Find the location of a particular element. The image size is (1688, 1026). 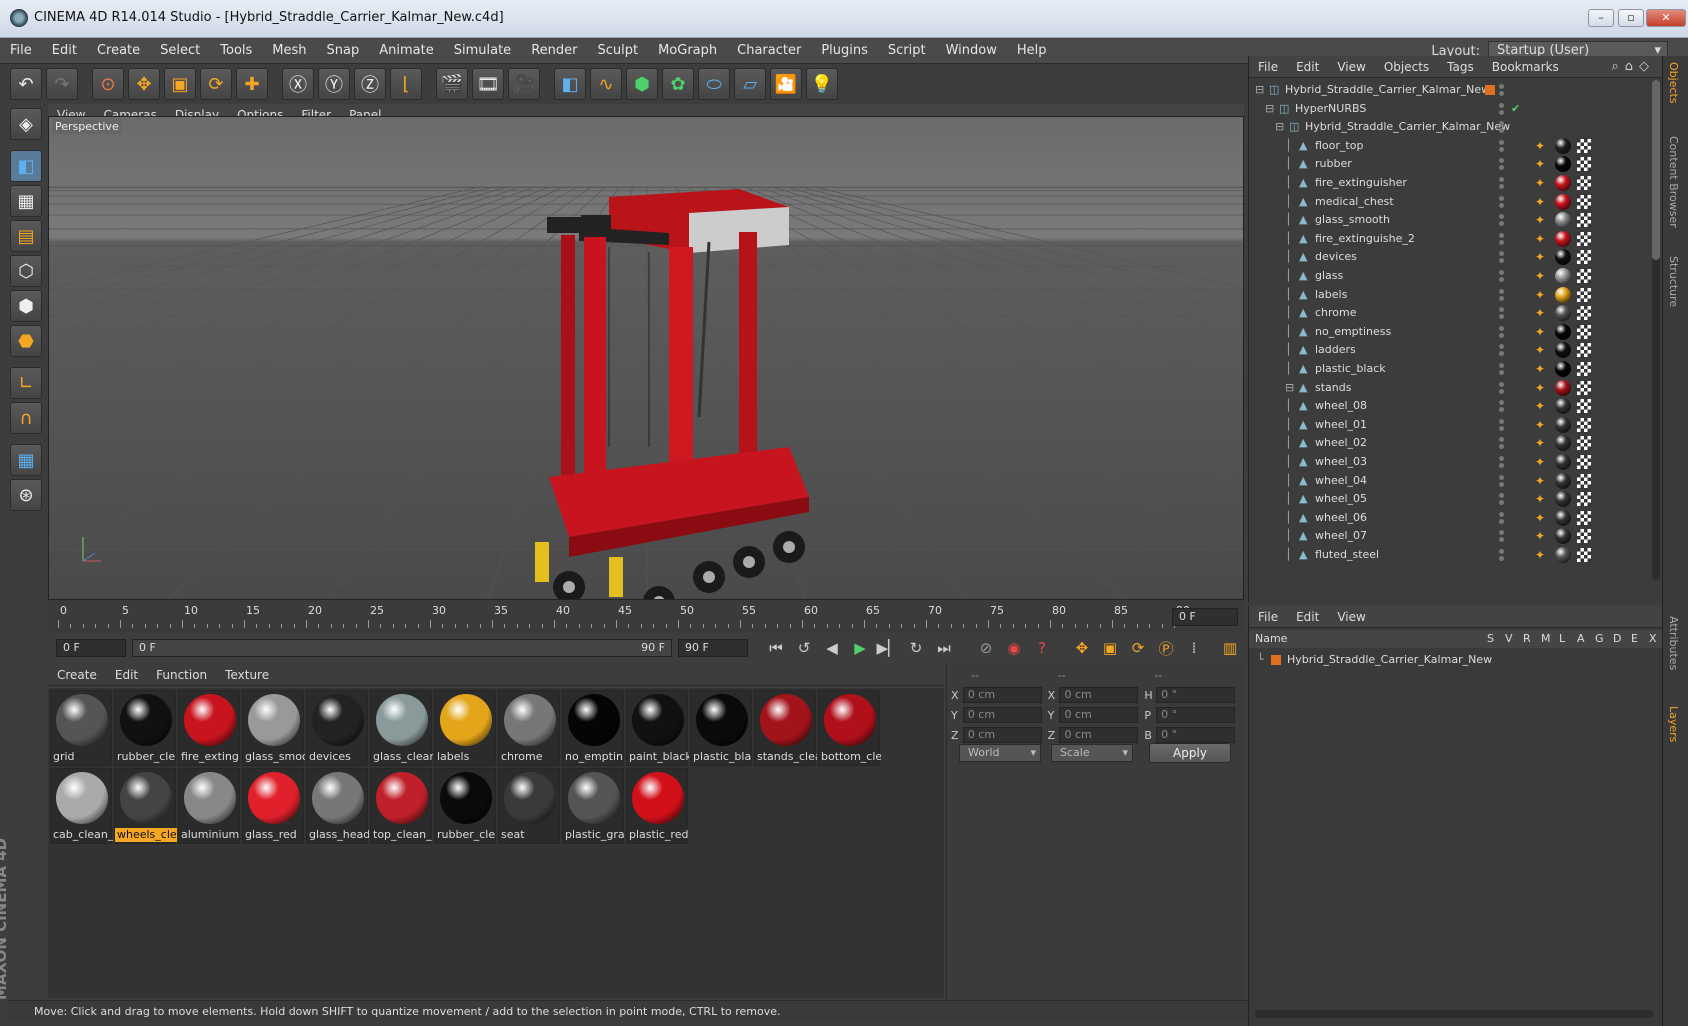

material-swatch: glass_head is located at coordinates (337, 806).